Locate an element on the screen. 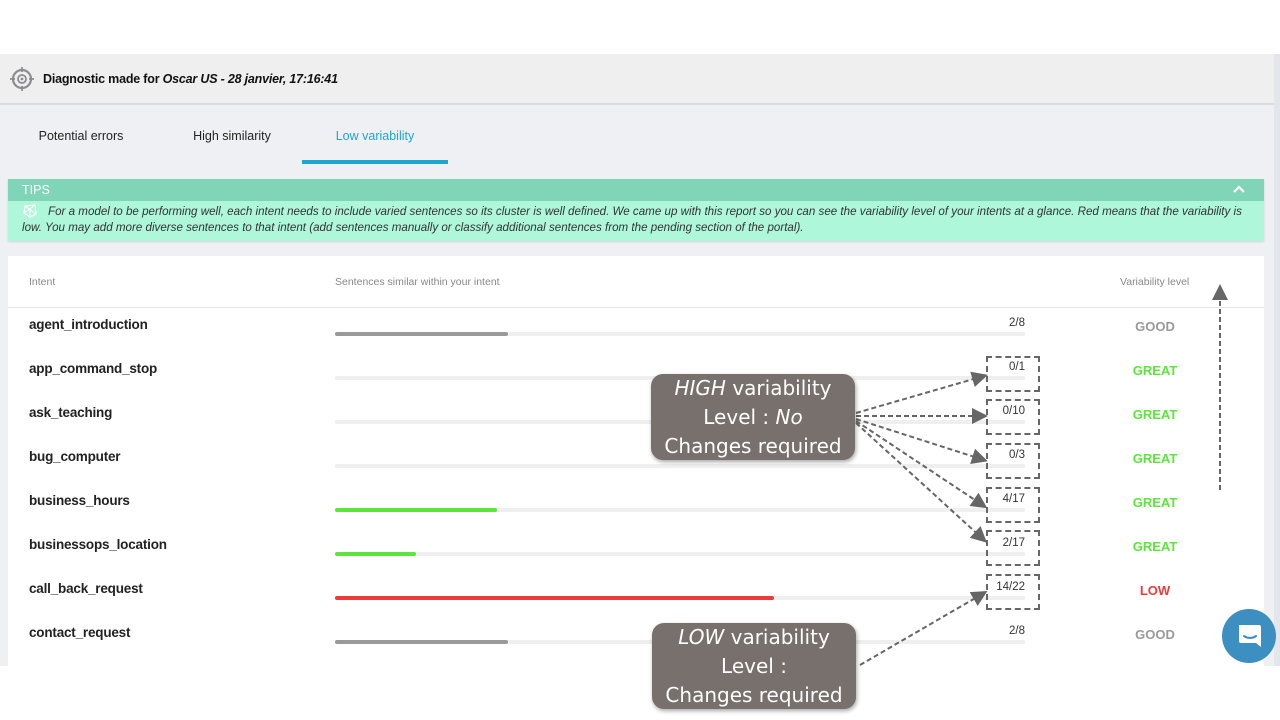  tab-potential-errors: Potential errors is located at coordinates (81, 136).